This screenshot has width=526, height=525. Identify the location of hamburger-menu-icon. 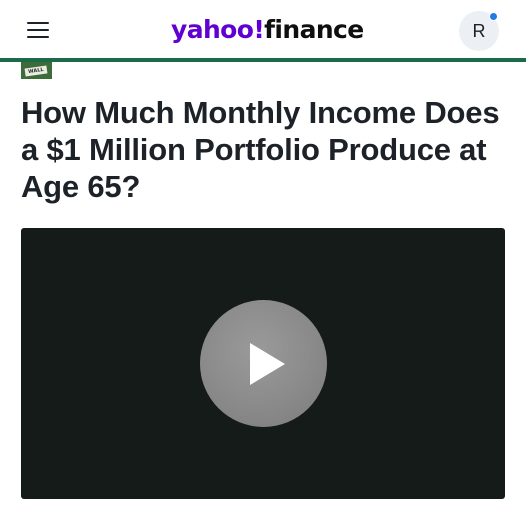
(38, 30).